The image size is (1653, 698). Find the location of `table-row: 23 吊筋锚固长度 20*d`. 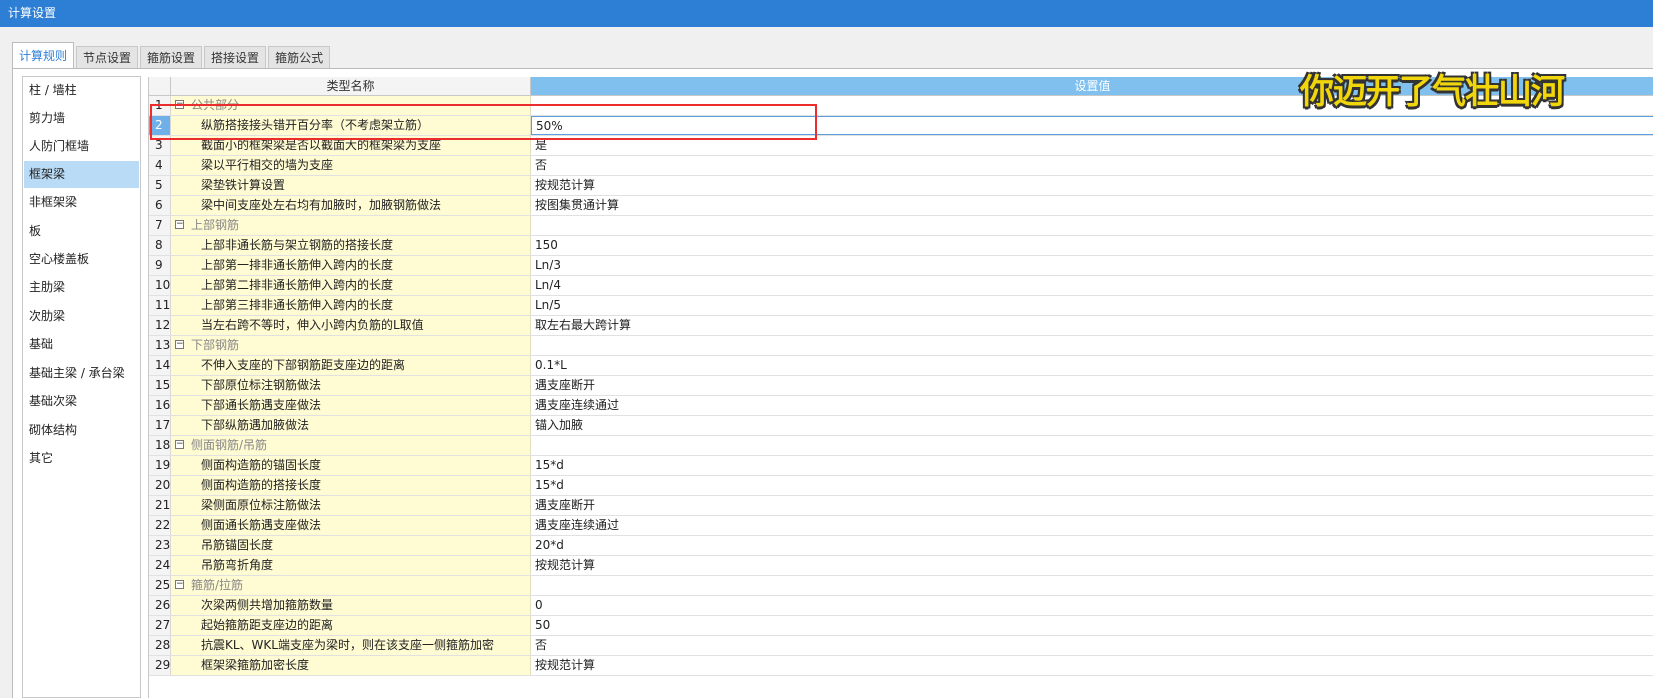

table-row: 23 吊筋锚固长度 20*d is located at coordinates (901, 546).